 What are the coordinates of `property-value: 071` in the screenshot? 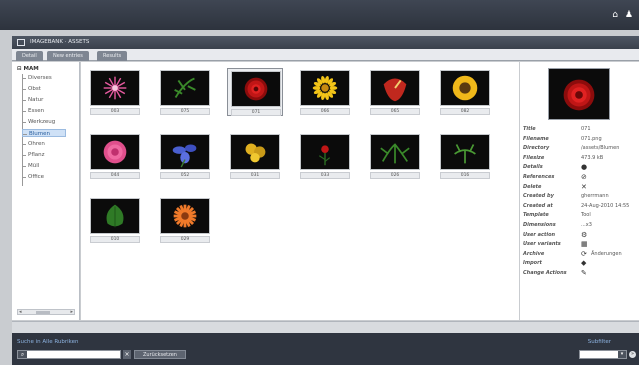 It's located at (586, 129).